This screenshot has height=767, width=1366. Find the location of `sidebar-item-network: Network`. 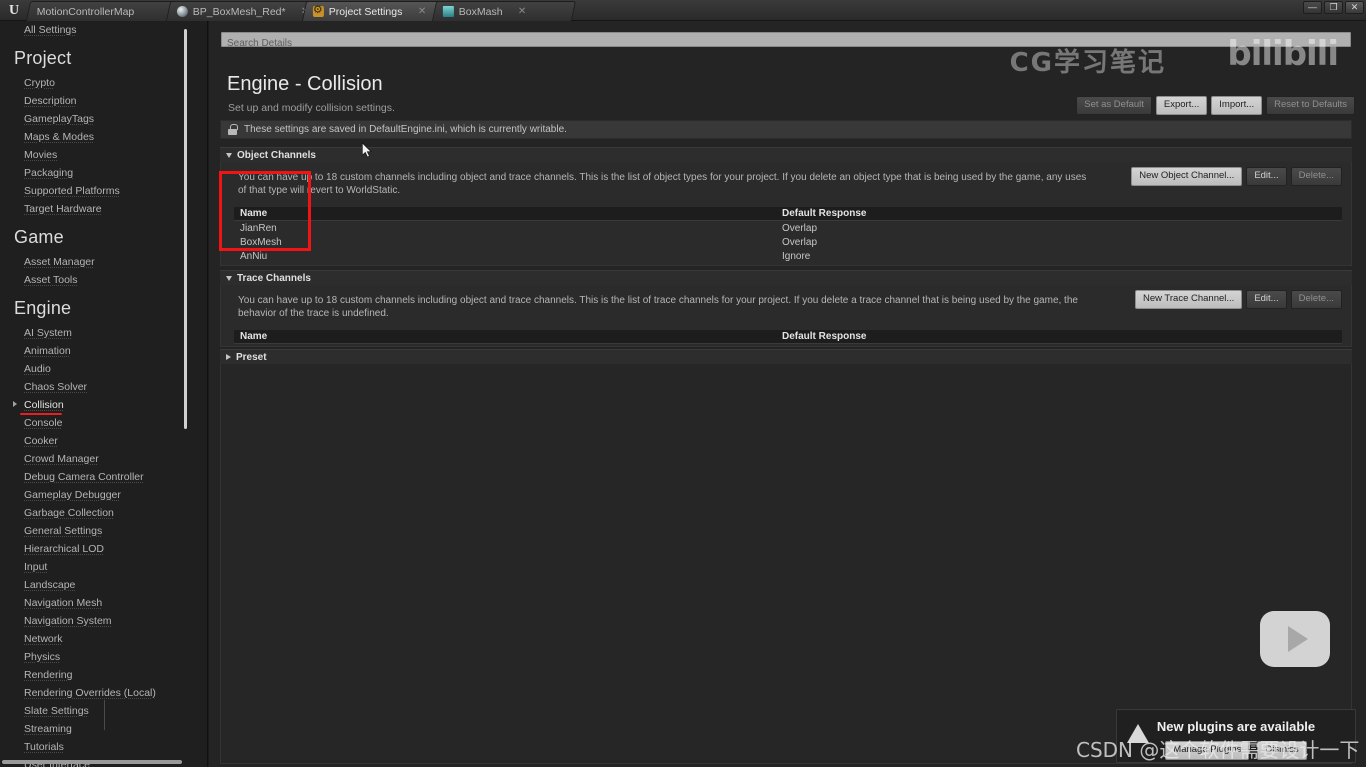

sidebar-item-network: Network is located at coordinates (95, 639).